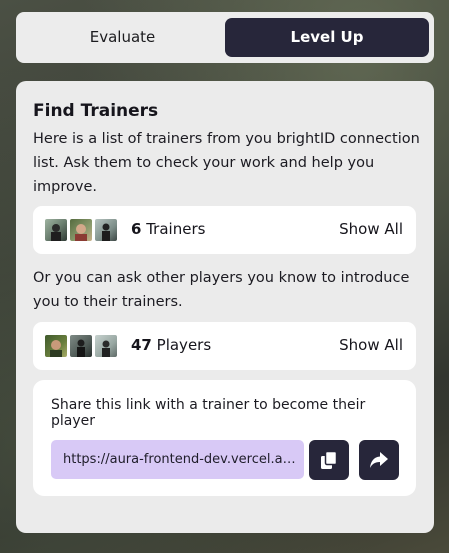  I want to click on players-show-all-button: Show All, so click(371, 345).